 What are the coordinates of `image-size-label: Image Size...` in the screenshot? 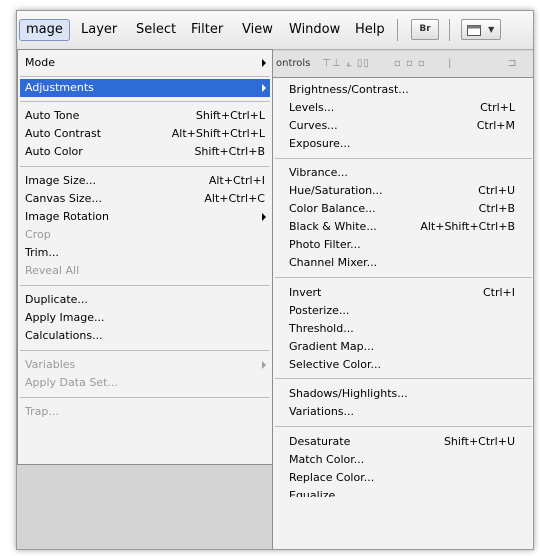 It's located at (61, 180).